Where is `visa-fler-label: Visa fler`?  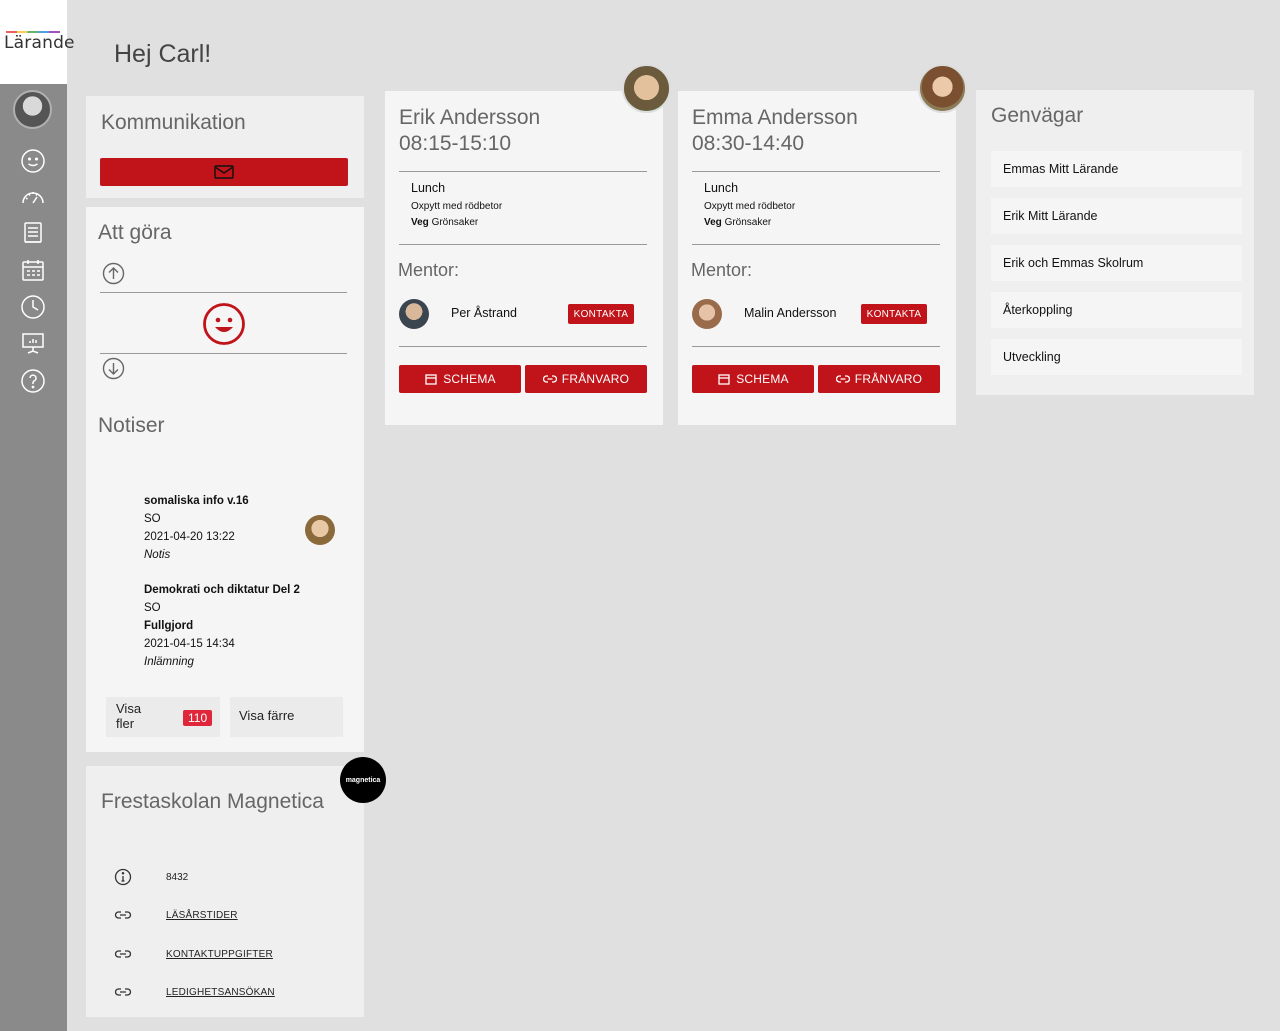
visa-fler-label: Visa fler is located at coordinates (129, 716).